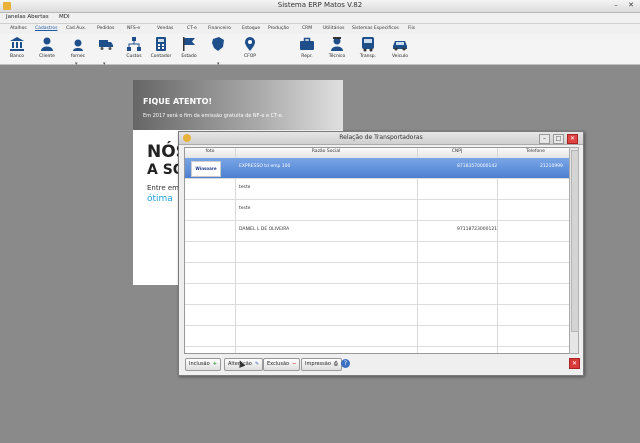  I want to click on bus-icon, so click(368, 44).